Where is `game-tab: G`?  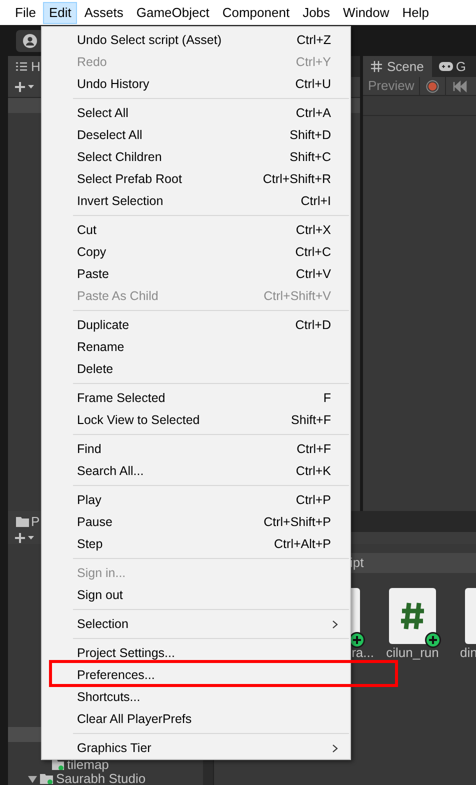 game-tab: G is located at coordinates (452, 66).